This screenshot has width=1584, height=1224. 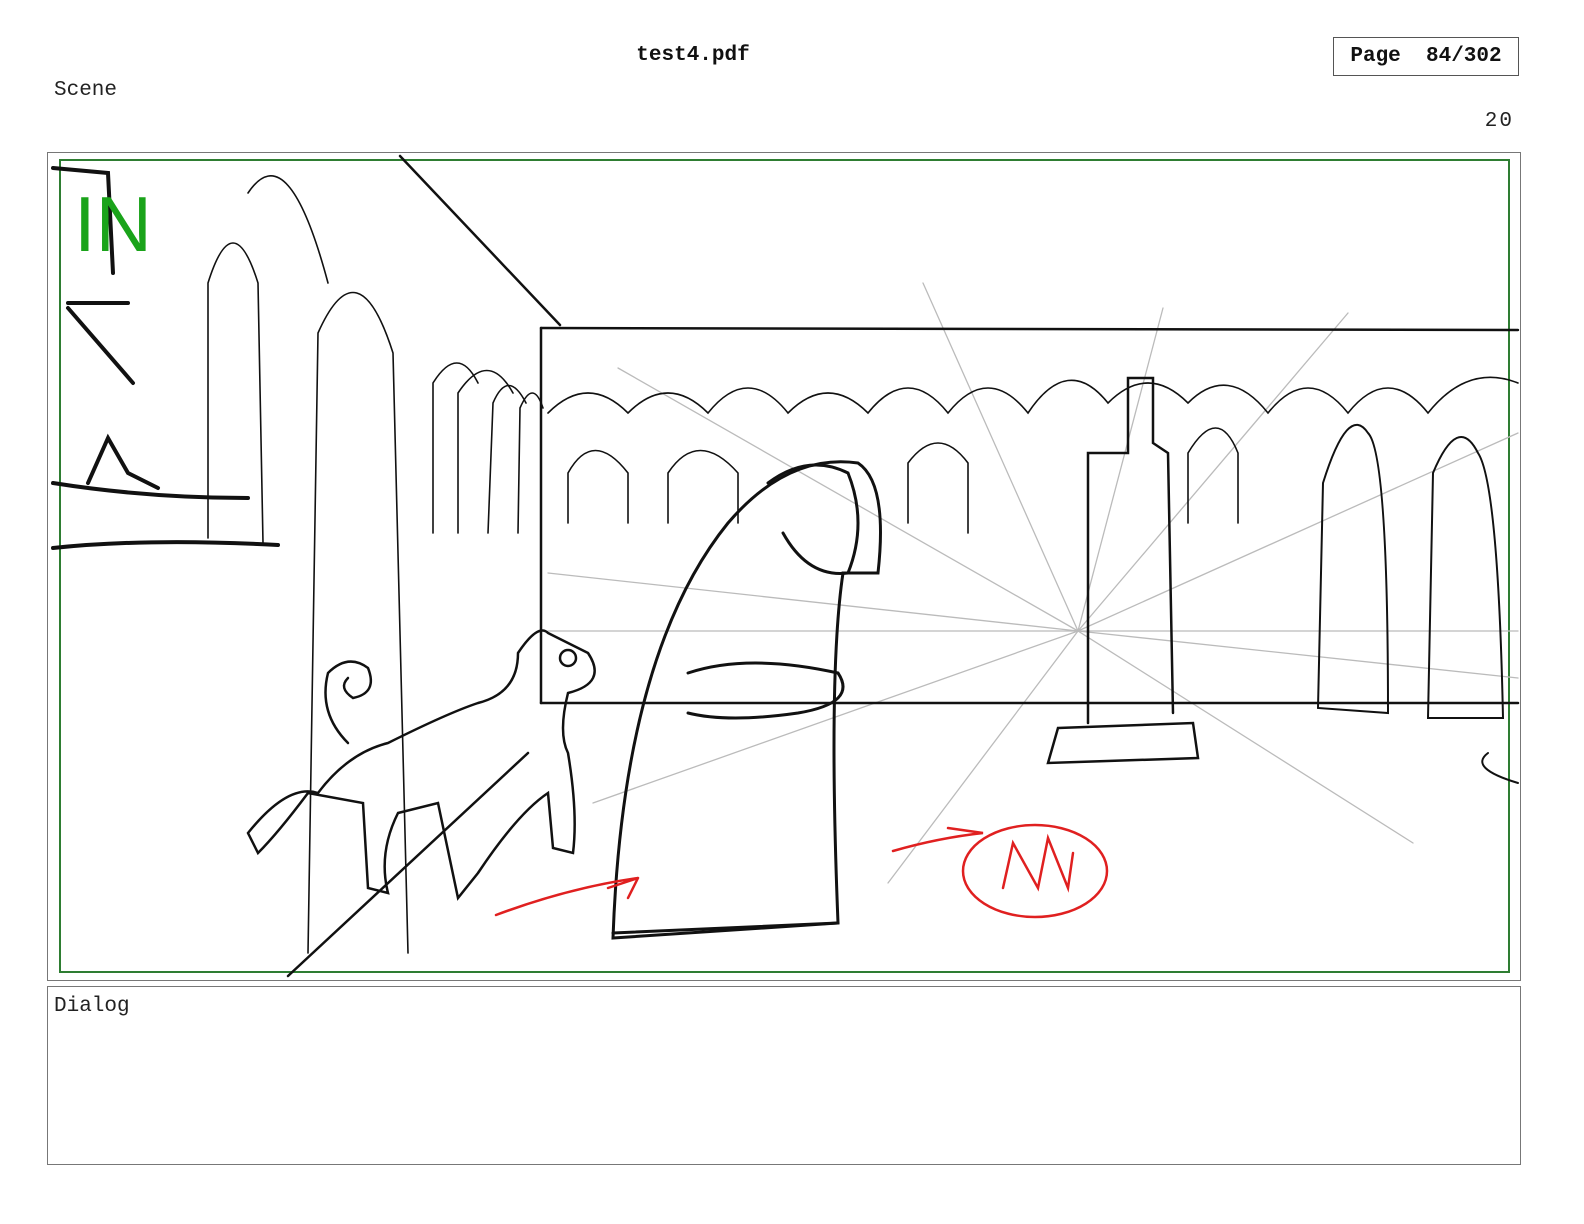 What do you see at coordinates (1123, 570) in the screenshot?
I see `statue` at bounding box center [1123, 570].